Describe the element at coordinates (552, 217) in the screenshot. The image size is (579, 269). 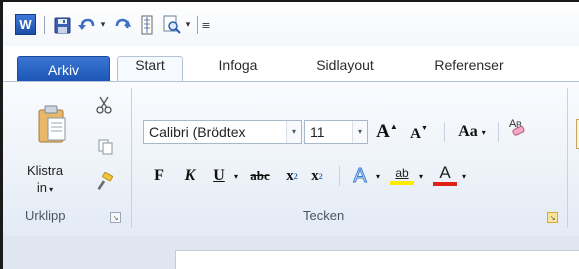
I see `font-dialog-launcher: ↘` at that location.